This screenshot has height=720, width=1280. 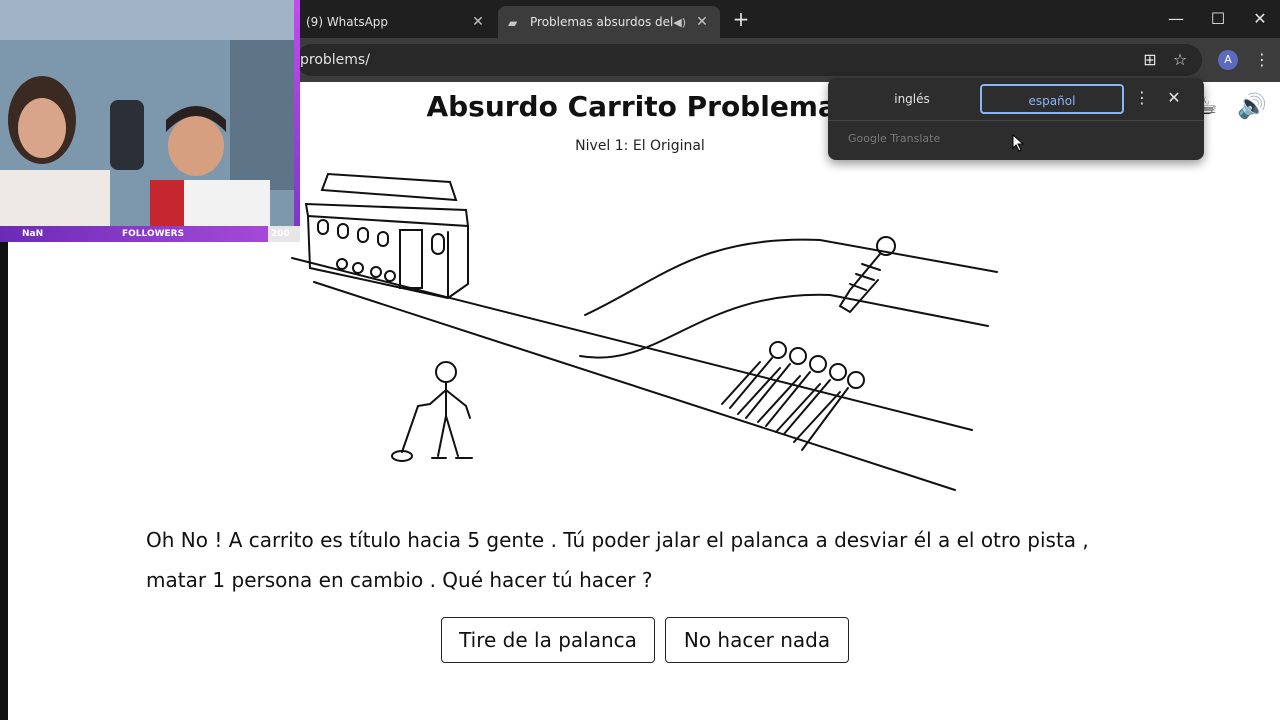 I want to click on translate-brand: Google Translate, so click(x=894, y=138).